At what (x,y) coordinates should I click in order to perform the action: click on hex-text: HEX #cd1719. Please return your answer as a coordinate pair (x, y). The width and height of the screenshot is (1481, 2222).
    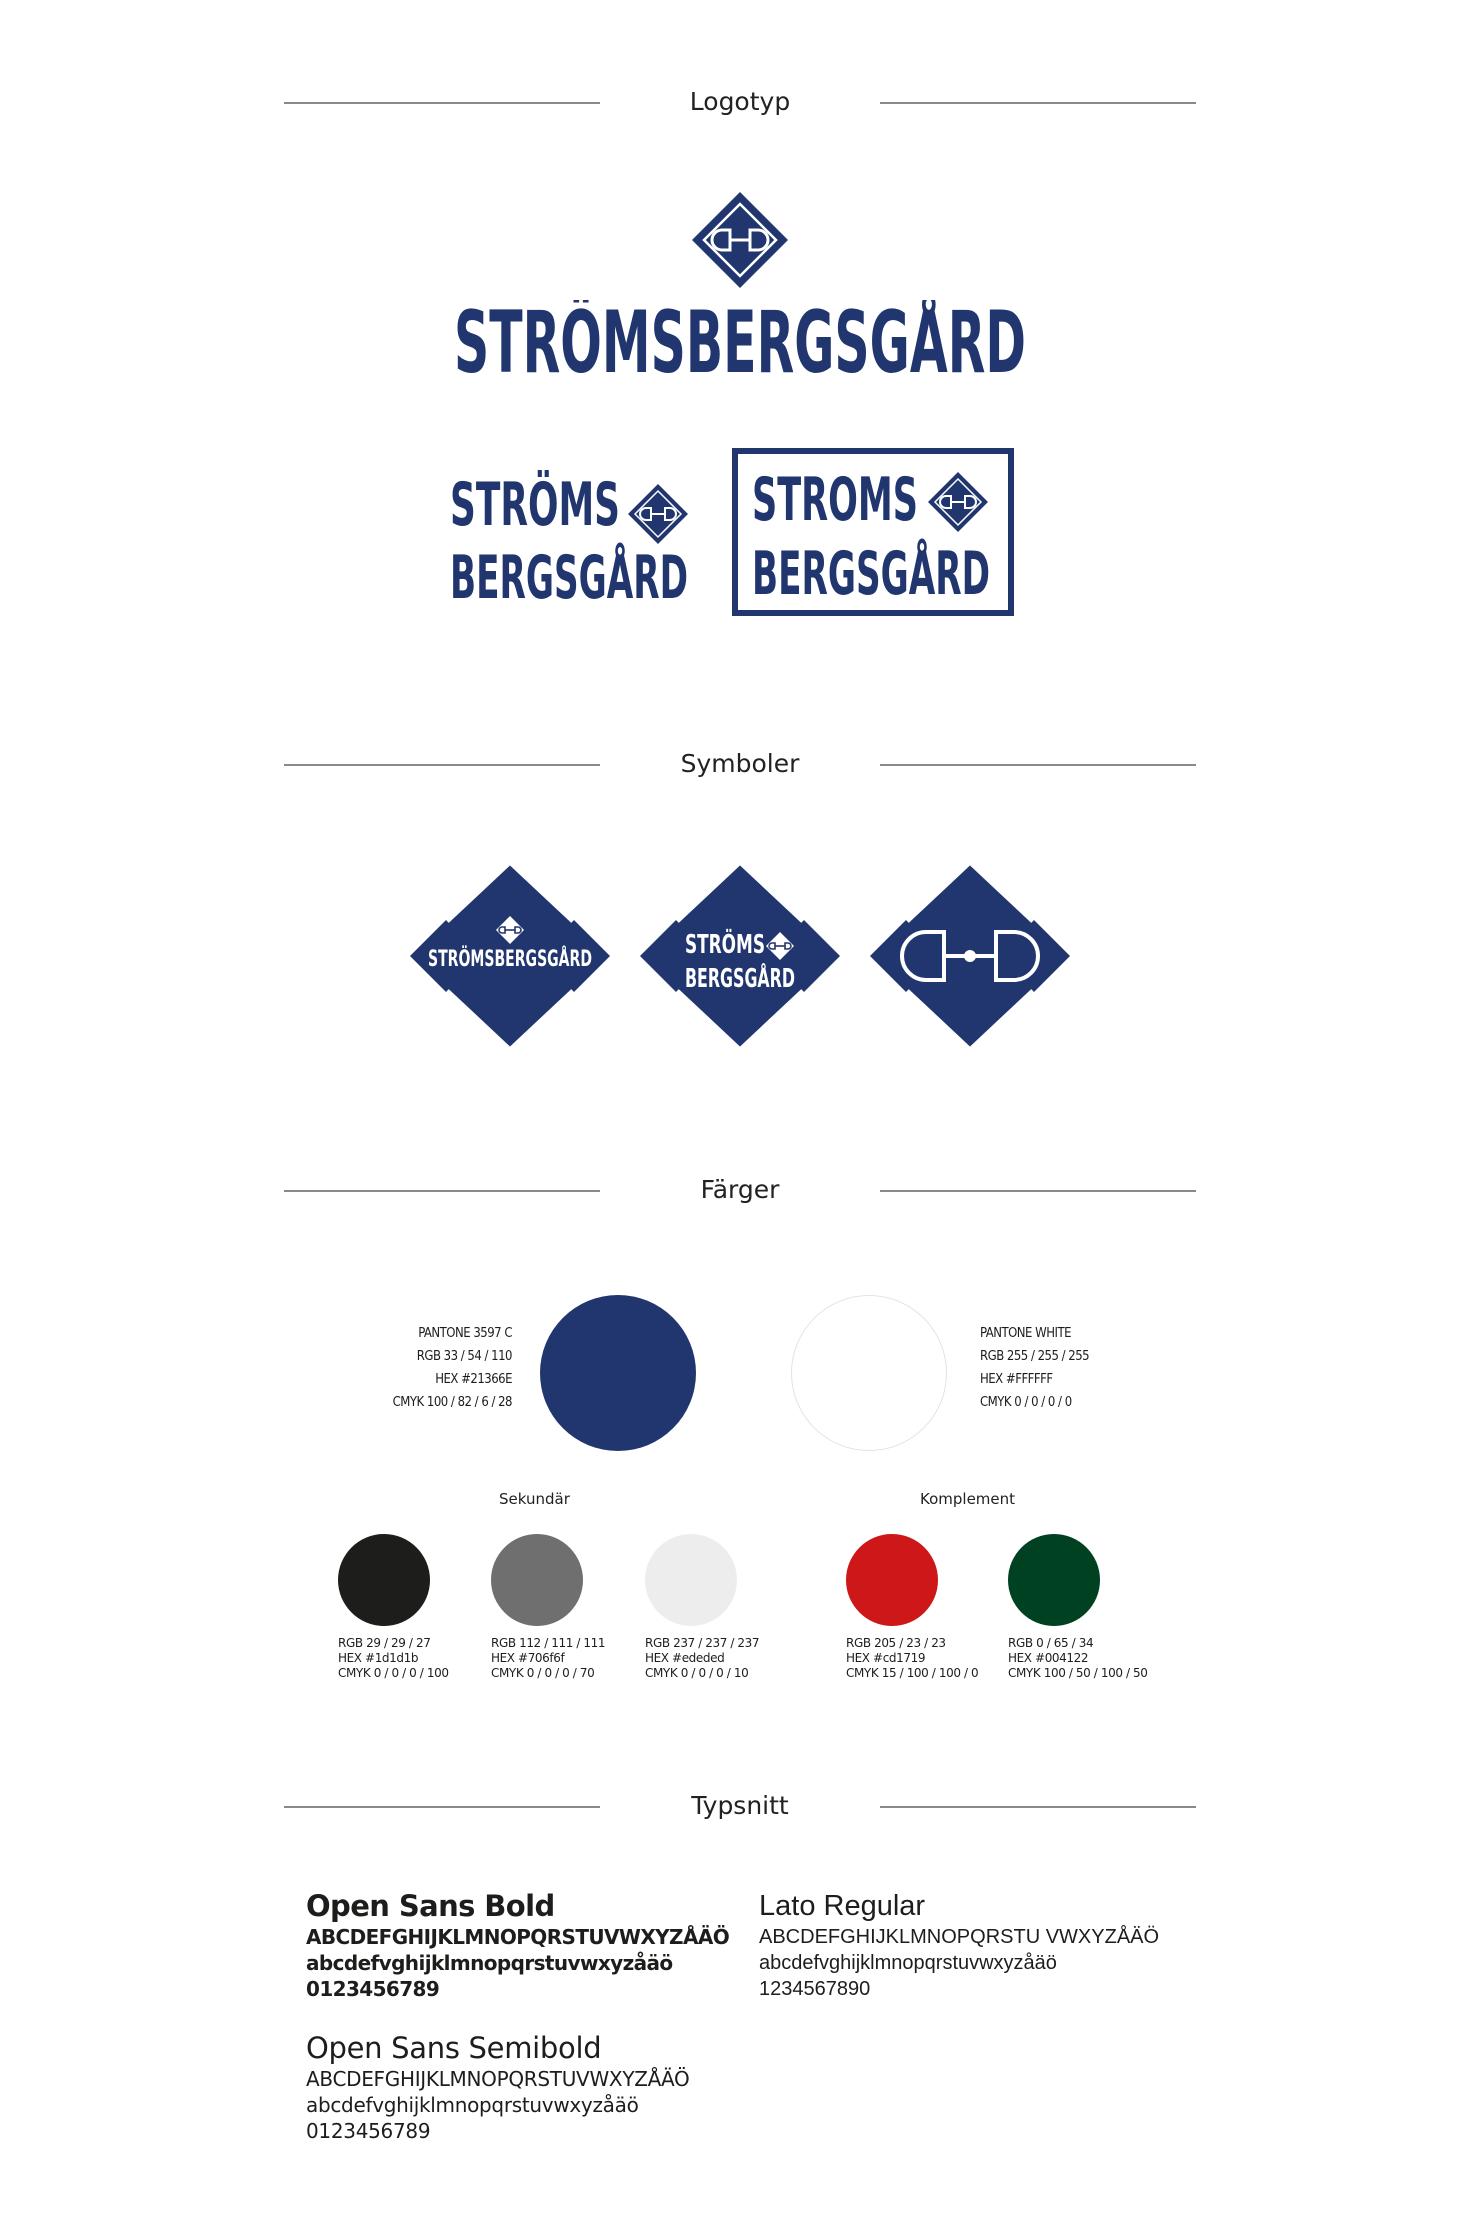
    Looking at the image, I should click on (886, 1658).